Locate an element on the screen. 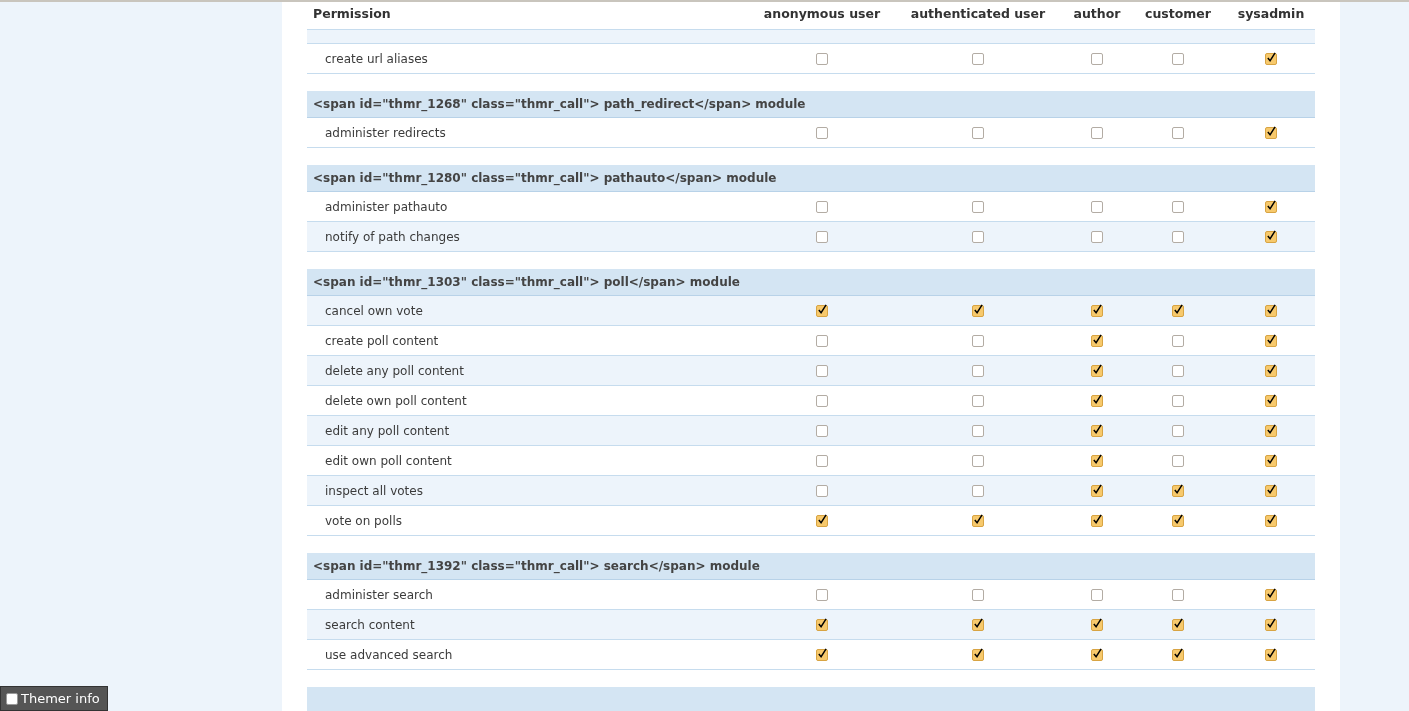 This screenshot has height=711, width=1409. themer-info-toggle: Themer info is located at coordinates (54, 698).